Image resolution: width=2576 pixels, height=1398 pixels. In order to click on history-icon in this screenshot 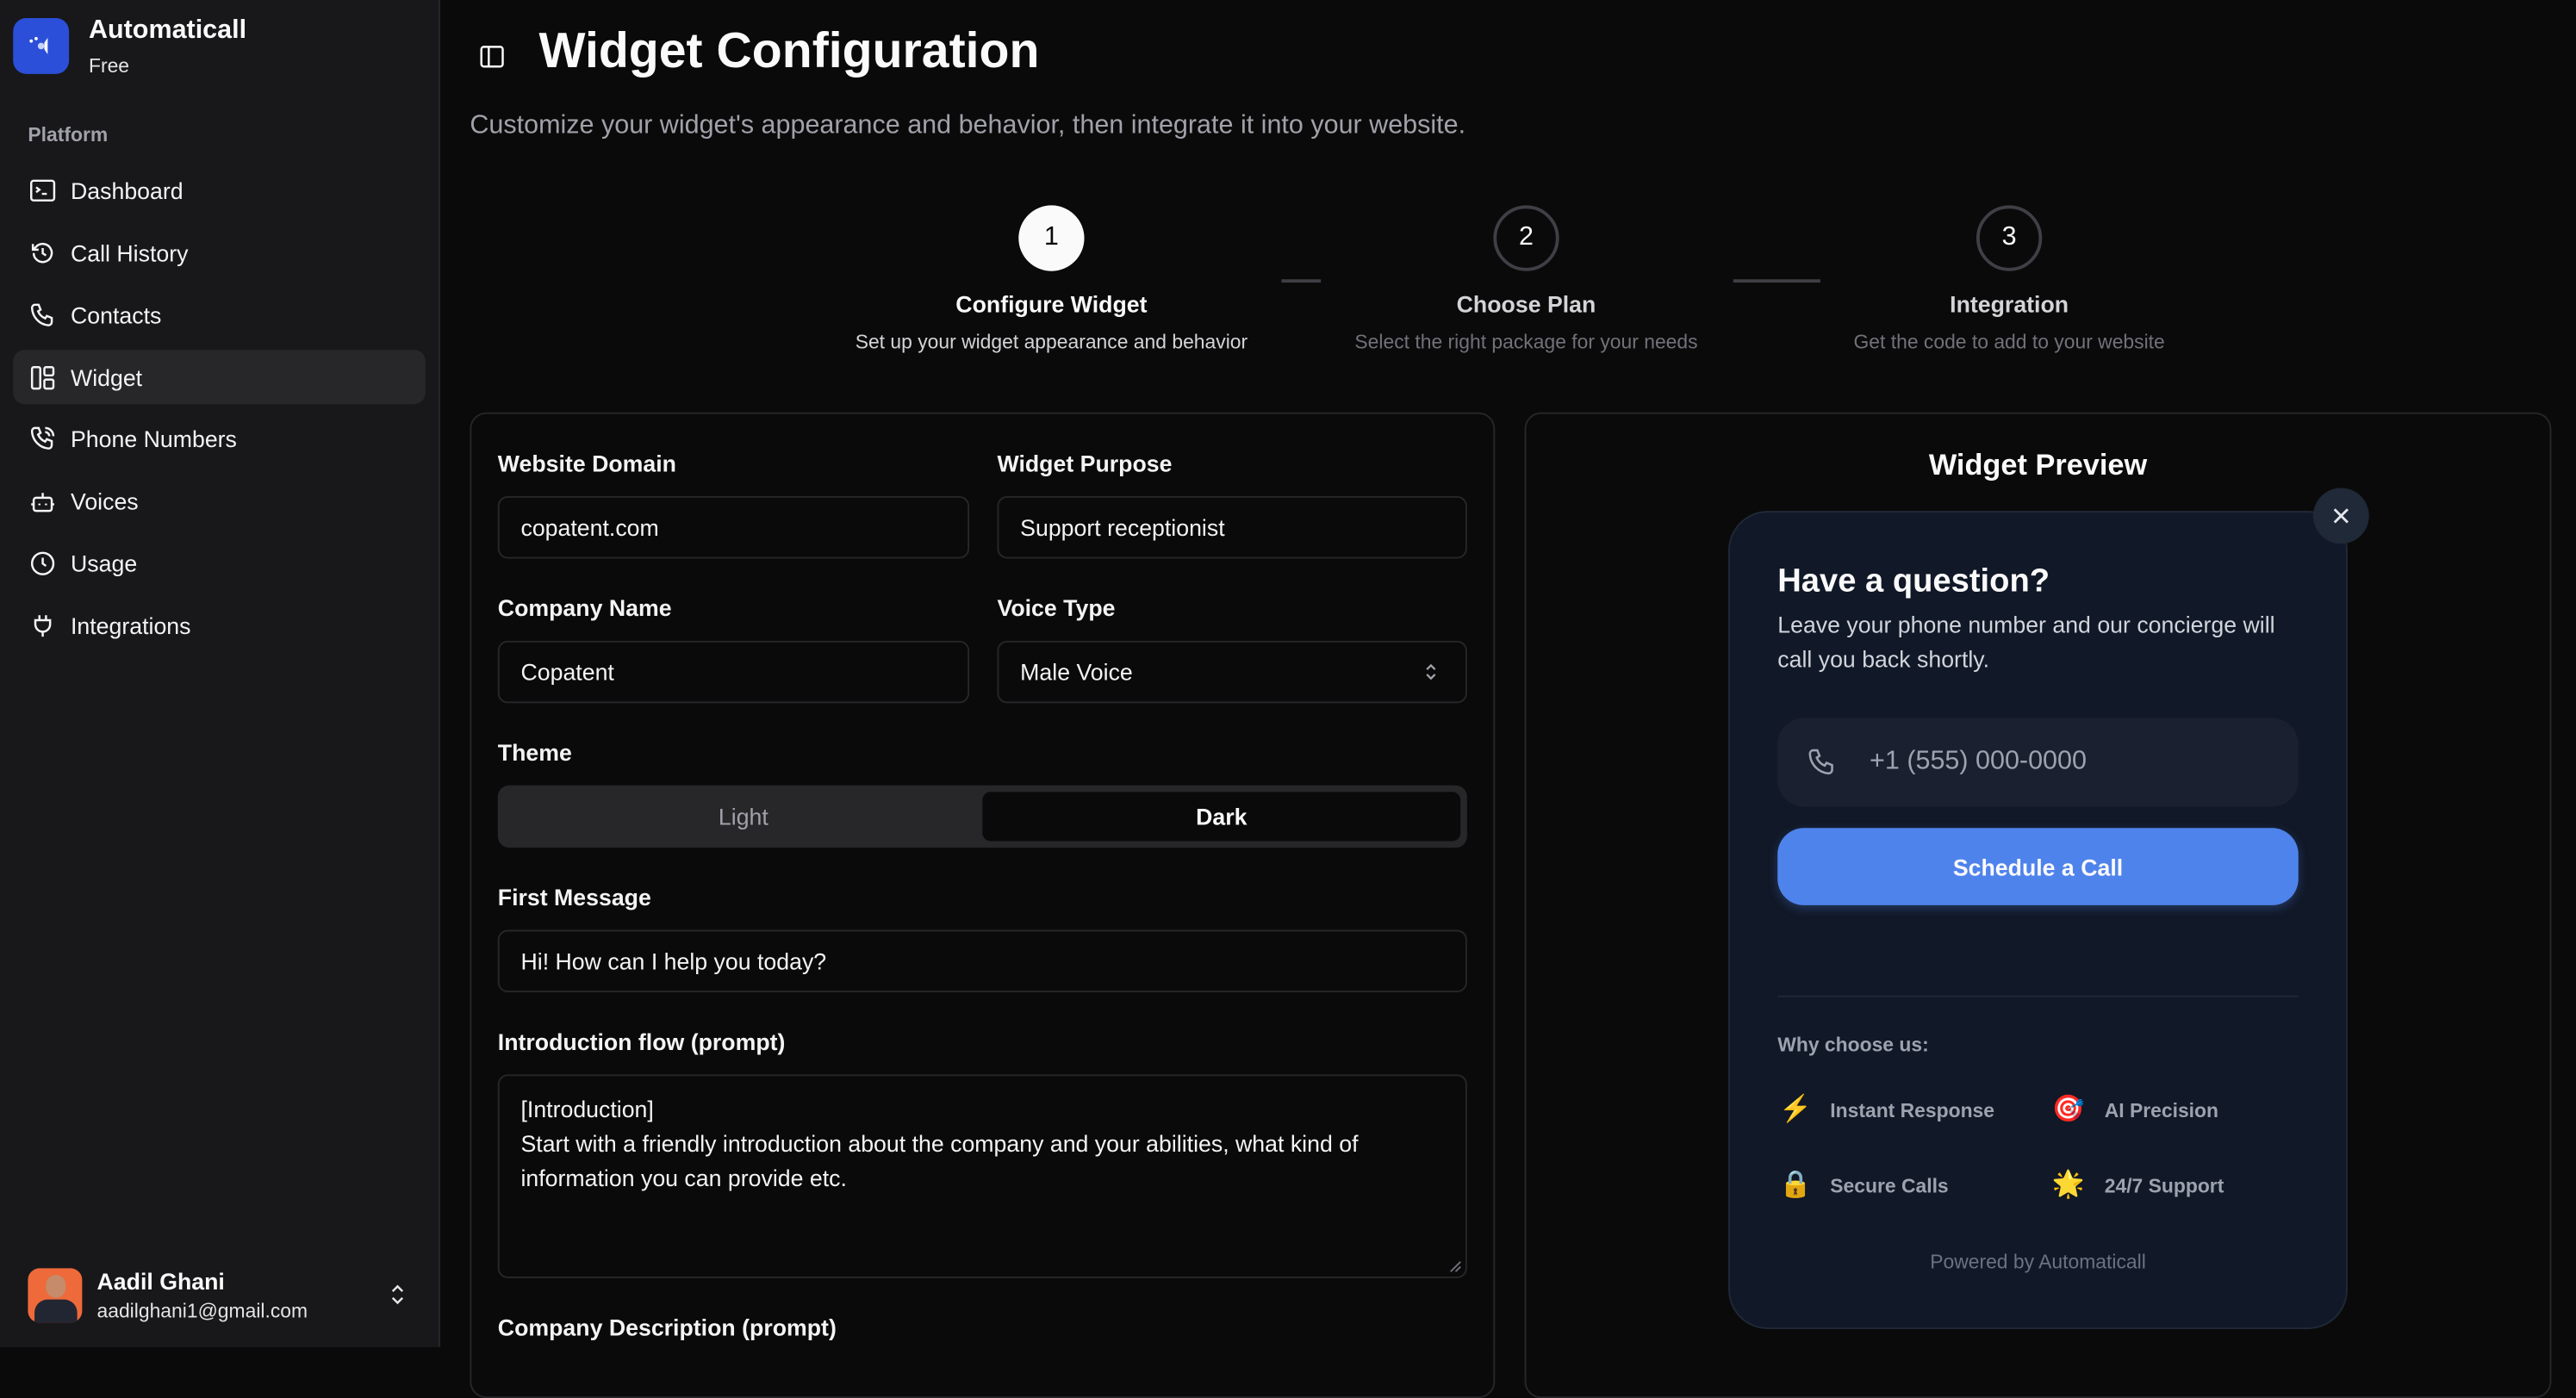, I will do `click(42, 253)`.